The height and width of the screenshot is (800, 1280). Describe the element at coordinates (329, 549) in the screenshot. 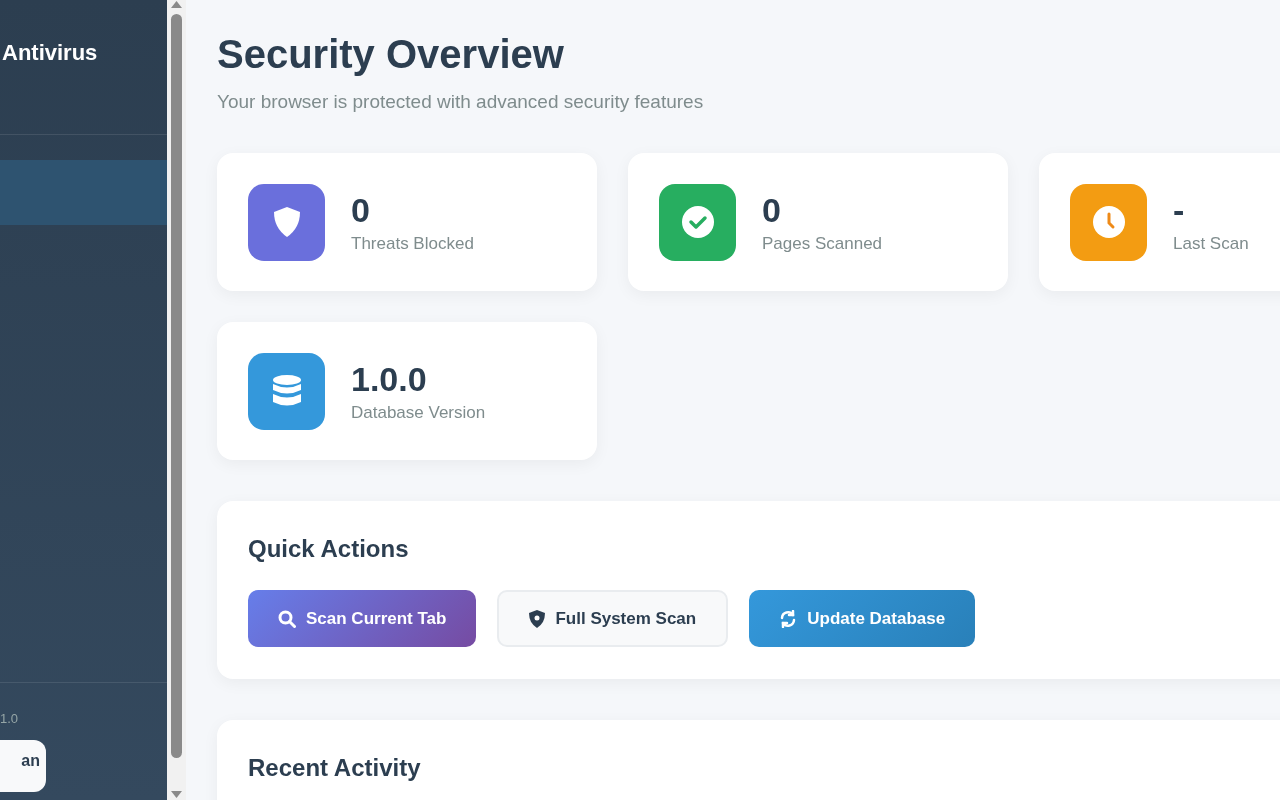

I see `section-title: Quick Actions` at that location.